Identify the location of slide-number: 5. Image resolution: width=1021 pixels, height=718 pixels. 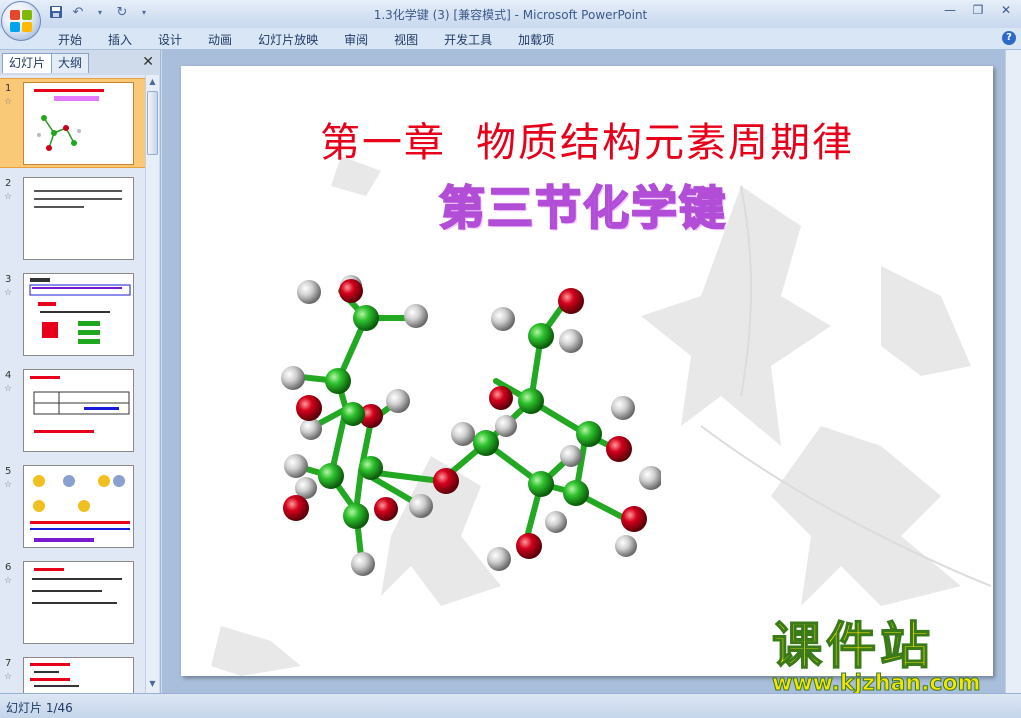
(8, 471).